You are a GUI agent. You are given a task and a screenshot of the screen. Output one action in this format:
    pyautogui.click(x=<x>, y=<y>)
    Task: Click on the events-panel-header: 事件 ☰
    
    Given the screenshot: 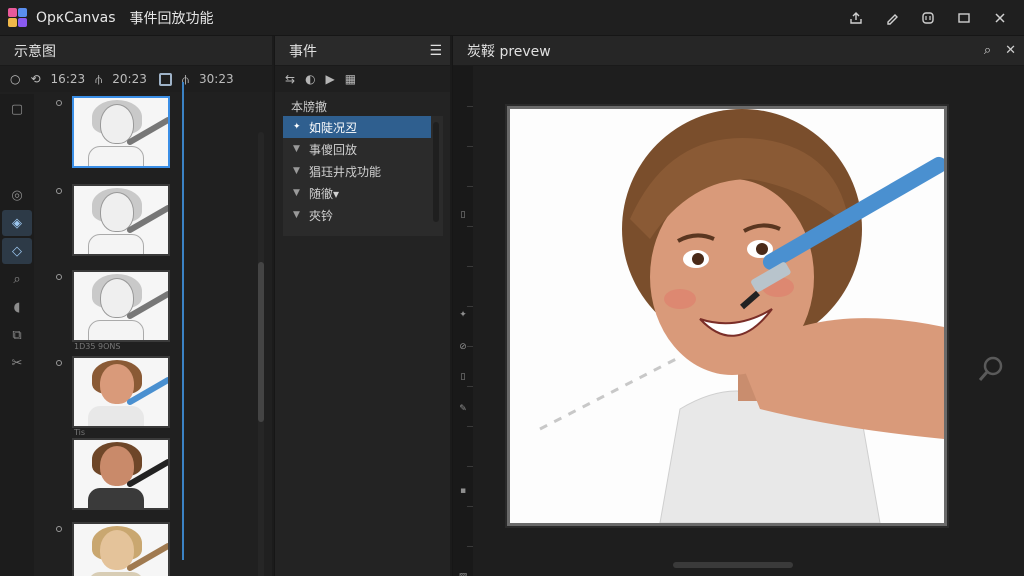 What is the action you would take?
    pyautogui.click(x=362, y=51)
    